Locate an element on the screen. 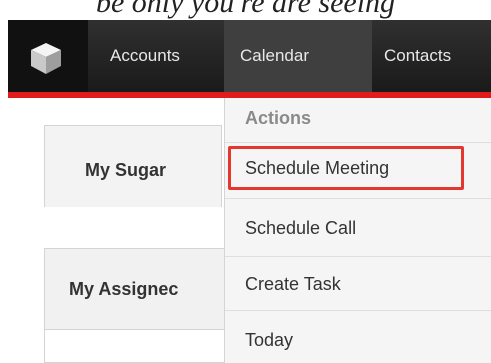 The width and height of the screenshot is (491, 363). tab-my-sugar: My Sugar is located at coordinates (133, 166).